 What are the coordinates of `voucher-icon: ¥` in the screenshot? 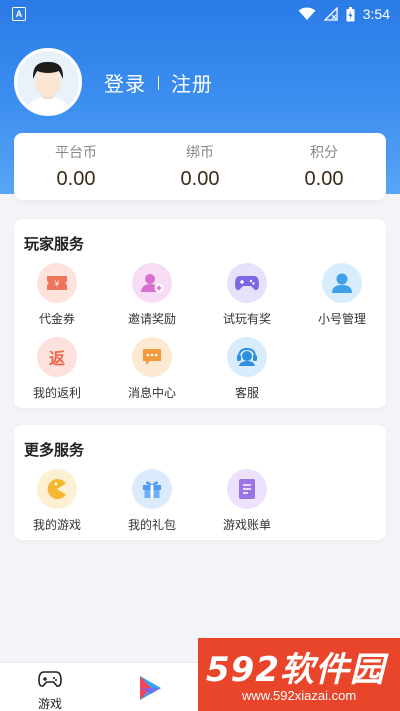 It's located at (57, 283).